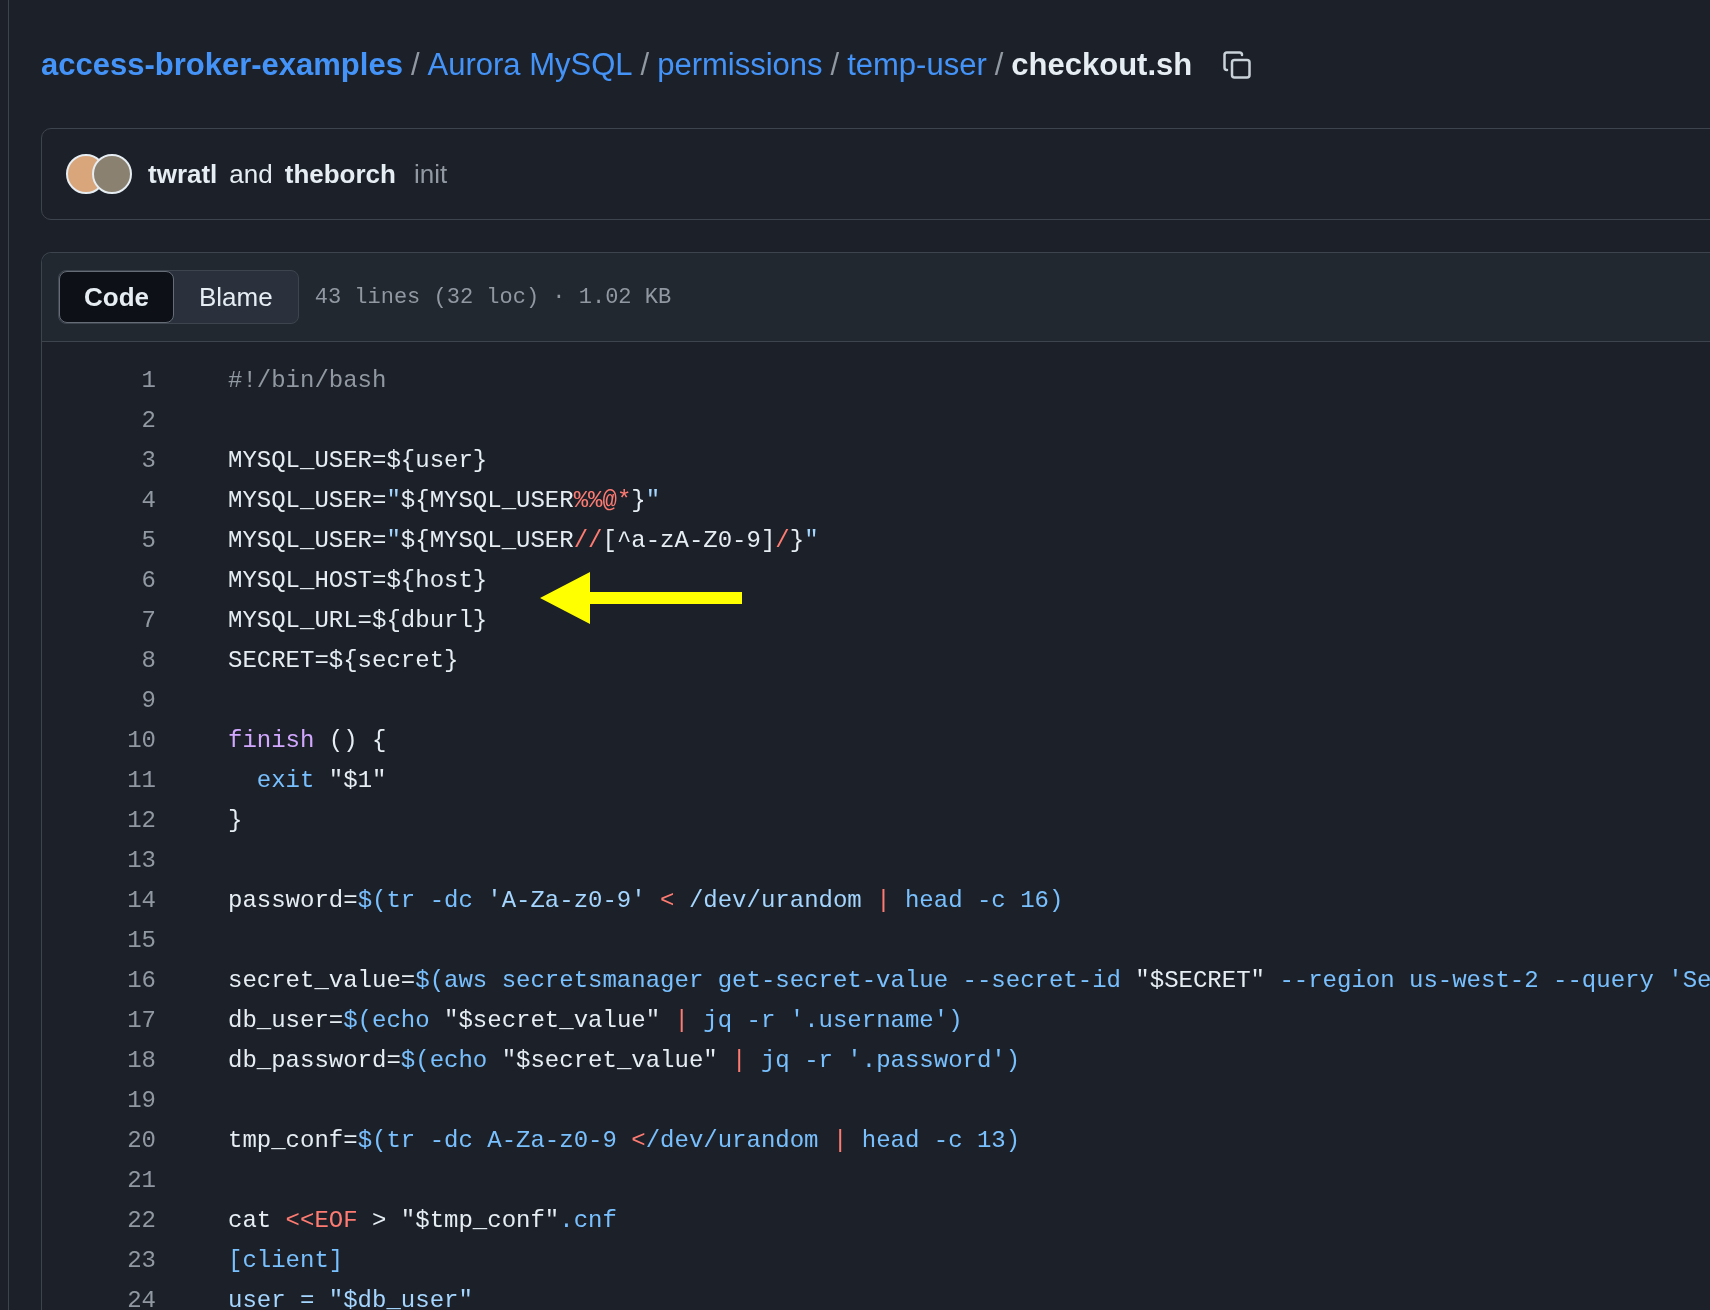 The image size is (1710, 1310). What do you see at coordinates (917, 65) in the screenshot?
I see `breadcrumb-link: temp-user` at bounding box center [917, 65].